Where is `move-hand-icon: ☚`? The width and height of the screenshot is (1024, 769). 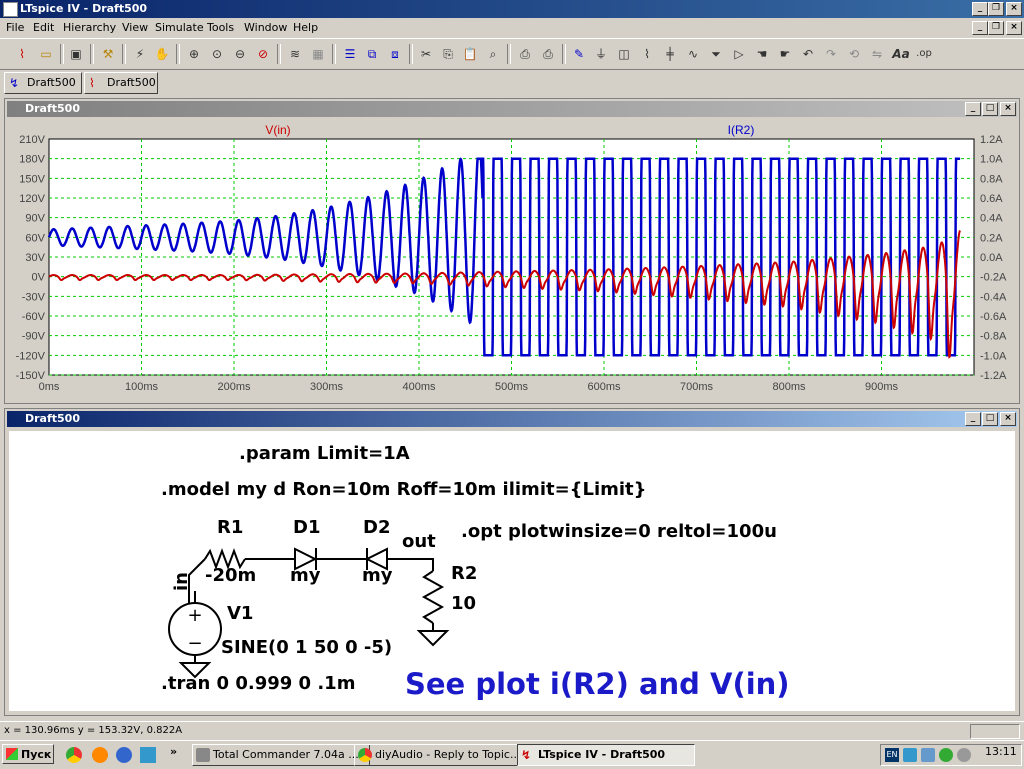
move-hand-icon: ☚ is located at coordinates (762, 54).